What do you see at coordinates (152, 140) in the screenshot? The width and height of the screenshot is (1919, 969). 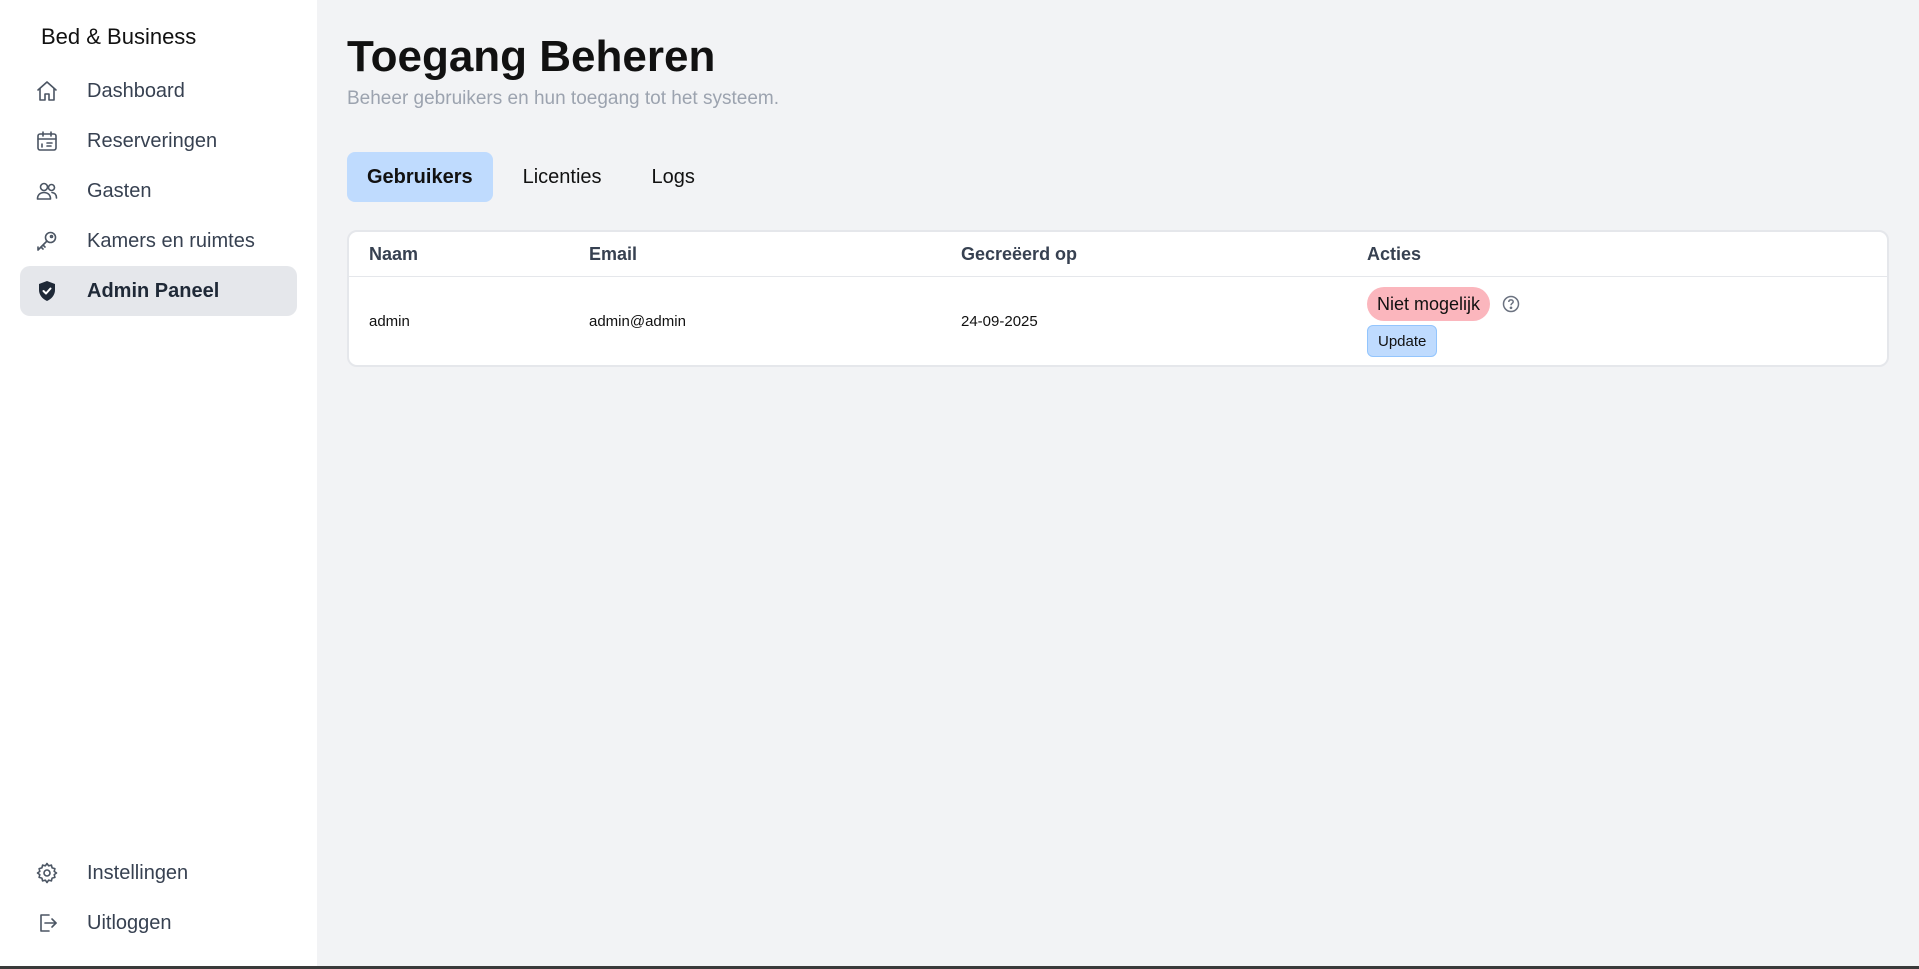 I see `sidebar-item-label: Reserveringen` at bounding box center [152, 140].